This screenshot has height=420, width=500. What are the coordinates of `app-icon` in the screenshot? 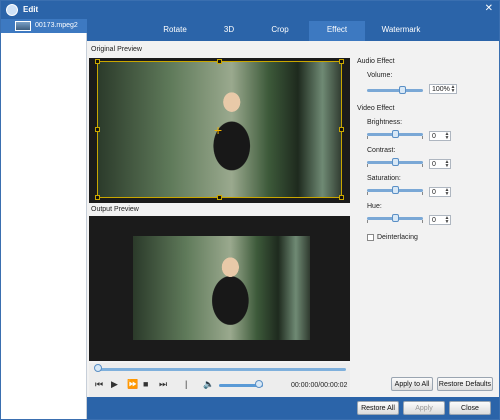 It's located at (12, 10).